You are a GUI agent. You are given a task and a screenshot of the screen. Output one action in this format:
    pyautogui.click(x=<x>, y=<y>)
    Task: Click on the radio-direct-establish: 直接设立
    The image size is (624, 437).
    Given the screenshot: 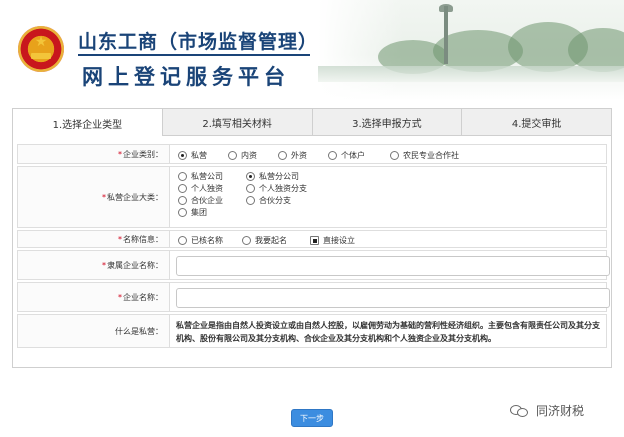 What is the action you would take?
    pyautogui.click(x=332, y=240)
    